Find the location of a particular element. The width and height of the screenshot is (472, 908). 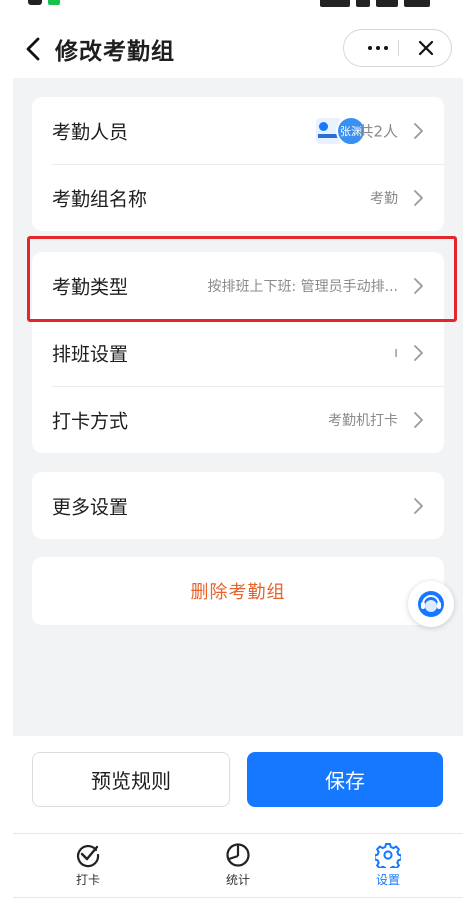

row-value: 考勤 is located at coordinates (384, 198).